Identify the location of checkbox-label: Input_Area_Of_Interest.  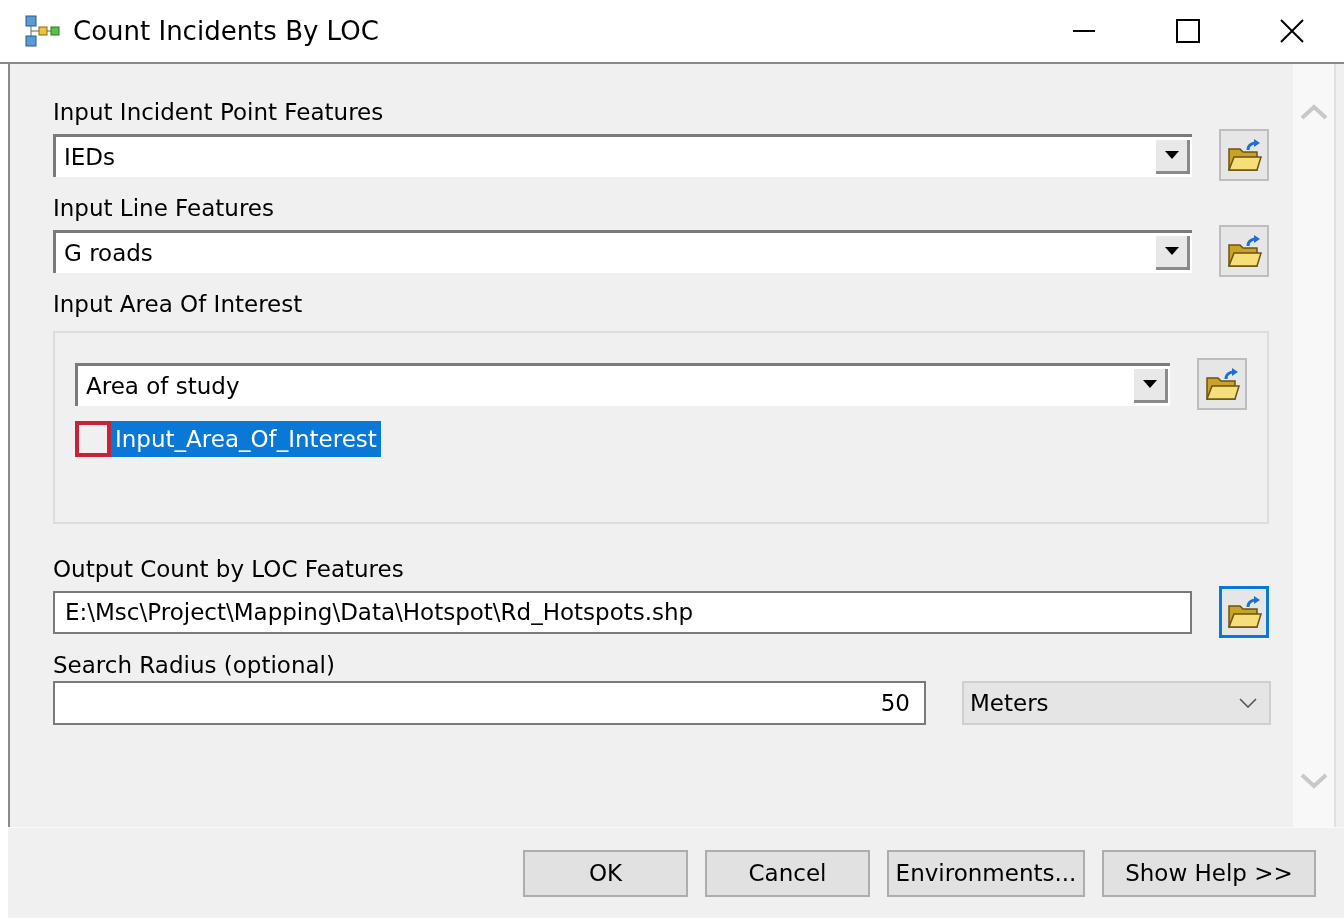
(246, 439).